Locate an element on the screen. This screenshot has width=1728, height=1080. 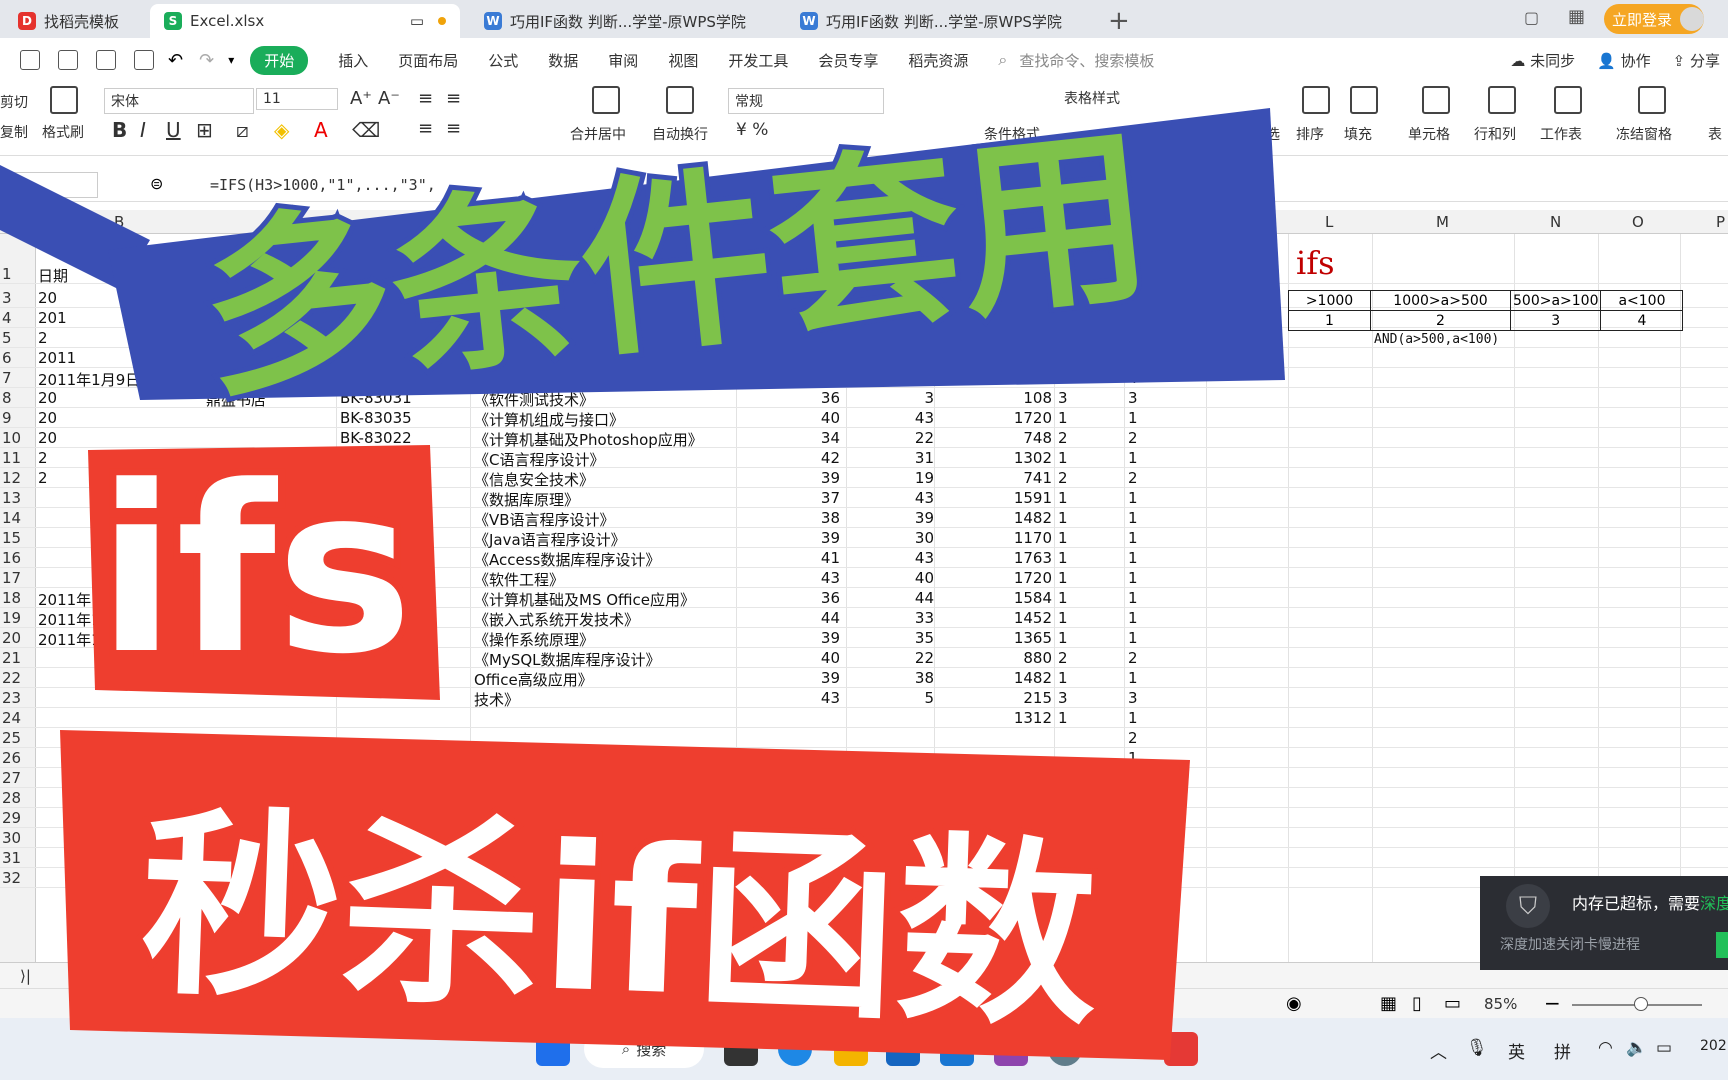
fill-button: 填充 is located at coordinates (1358, 134).